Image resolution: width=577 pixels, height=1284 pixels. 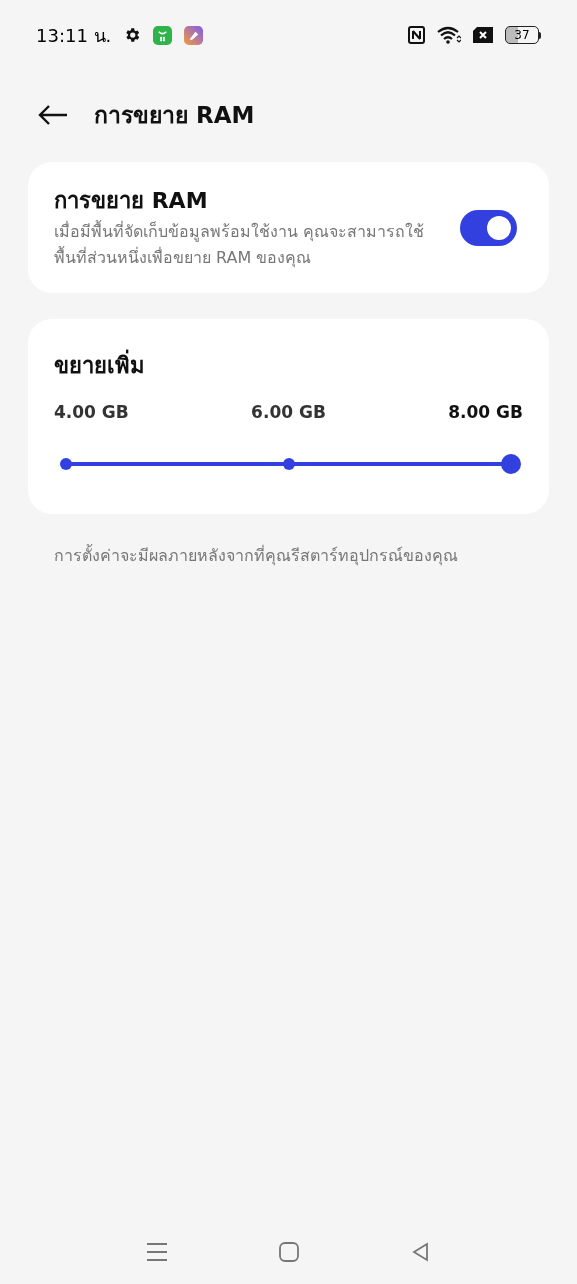 What do you see at coordinates (416, 35) in the screenshot?
I see `nfc-icon` at bounding box center [416, 35].